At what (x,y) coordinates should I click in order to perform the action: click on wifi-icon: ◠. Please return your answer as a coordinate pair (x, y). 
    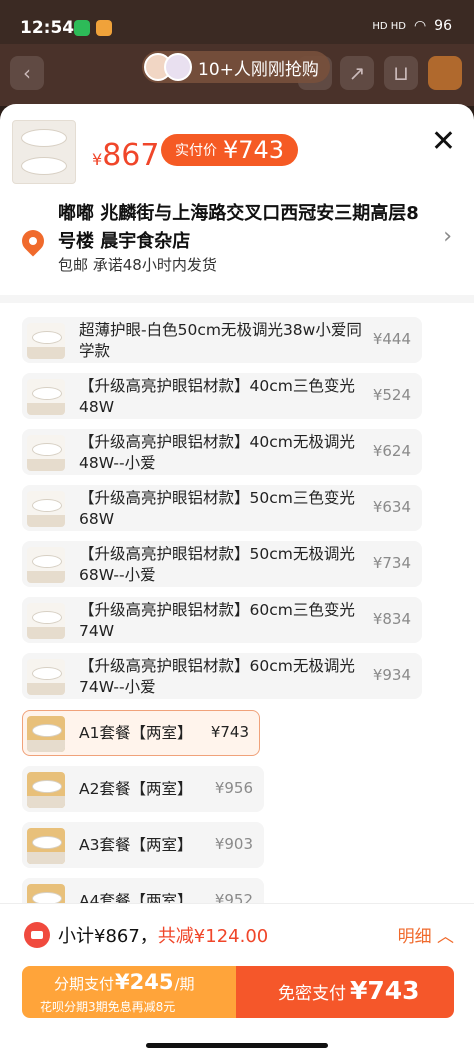
    Looking at the image, I should click on (420, 26).